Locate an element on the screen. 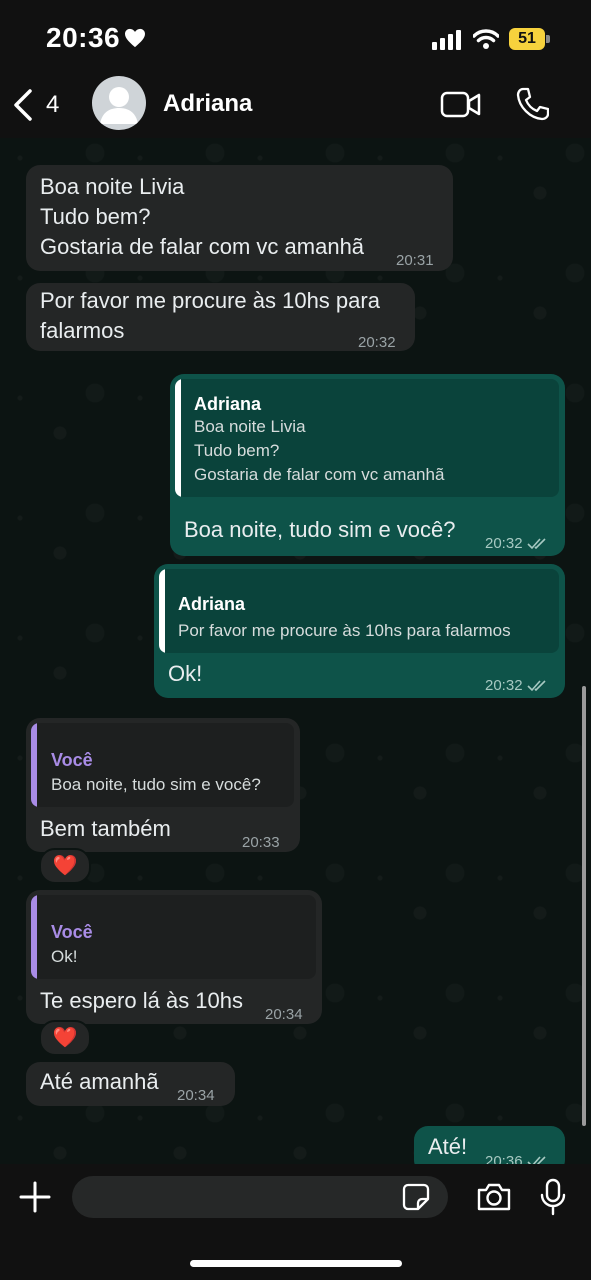 The image size is (591, 1280). message-text: falarmos is located at coordinates (82, 330).